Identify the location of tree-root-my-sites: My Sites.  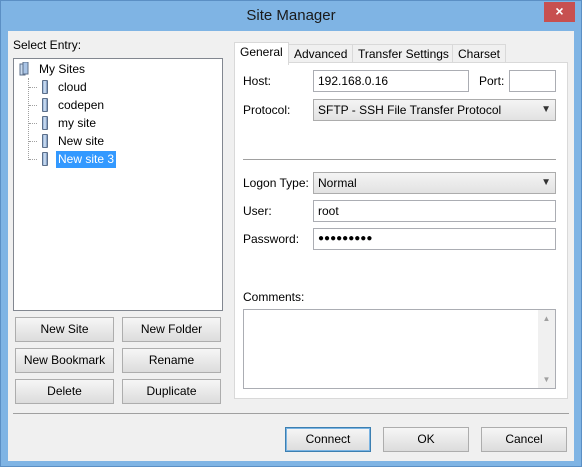
(62, 69).